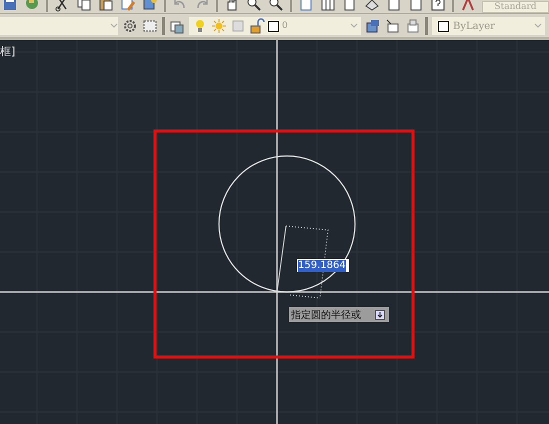  Describe the element at coordinates (276, 6) in the screenshot. I see `zoom-window-icon` at that location.